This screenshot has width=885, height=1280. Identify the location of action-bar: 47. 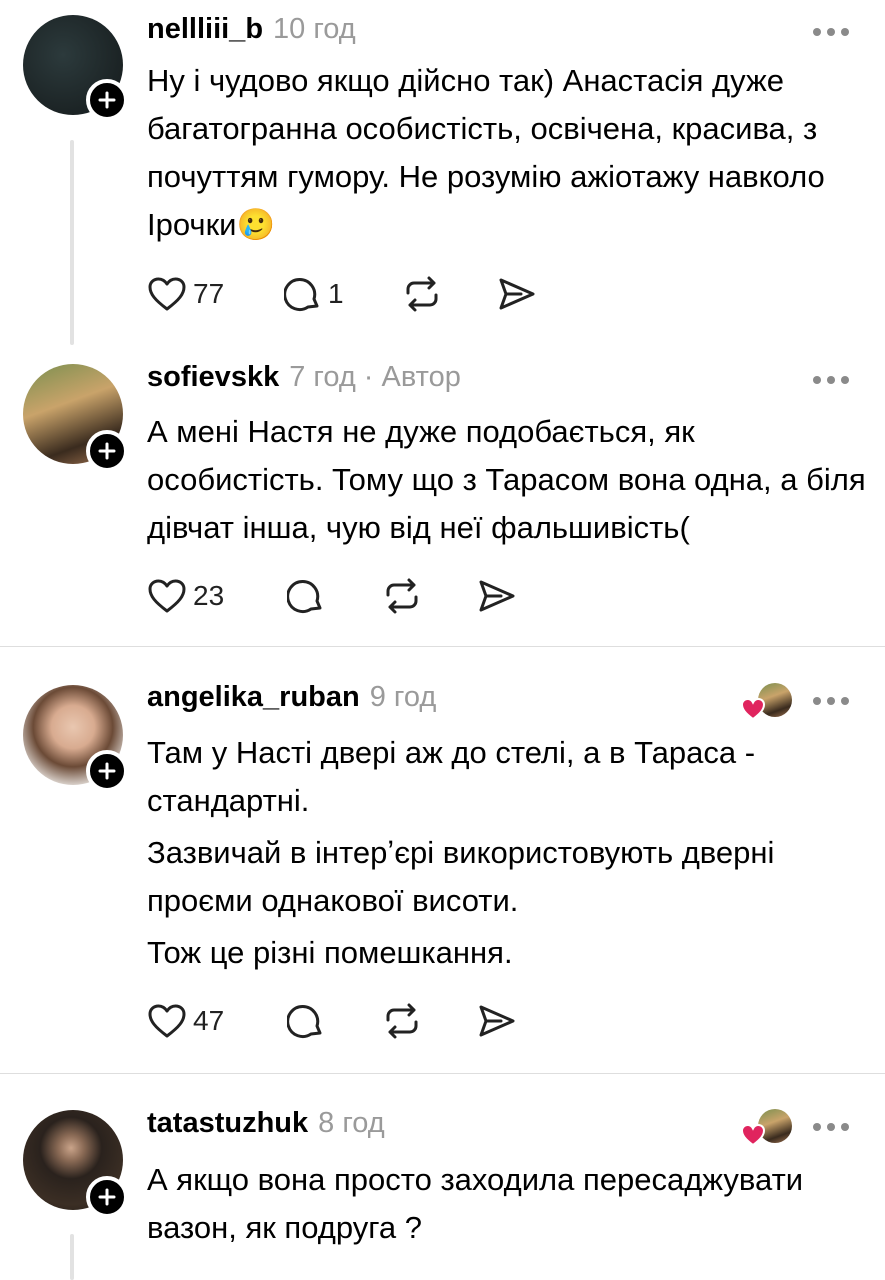
(357, 1021).